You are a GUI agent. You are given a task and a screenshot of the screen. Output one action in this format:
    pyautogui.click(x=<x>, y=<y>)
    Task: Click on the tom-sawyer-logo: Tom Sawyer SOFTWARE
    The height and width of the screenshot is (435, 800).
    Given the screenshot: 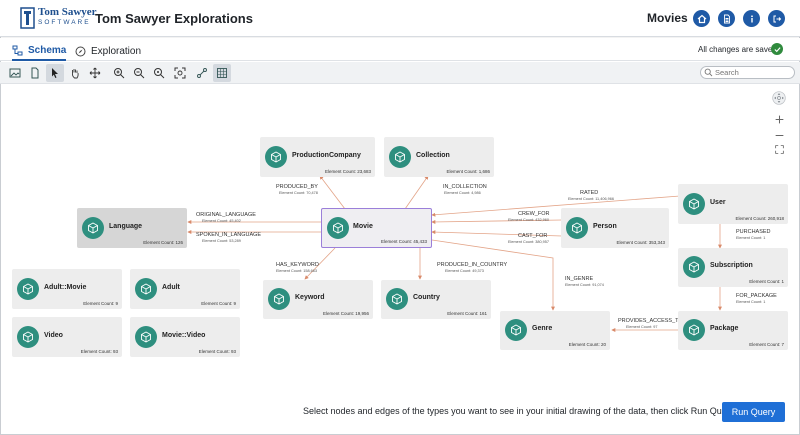 What is the action you would take?
    pyautogui.click(x=58, y=19)
    